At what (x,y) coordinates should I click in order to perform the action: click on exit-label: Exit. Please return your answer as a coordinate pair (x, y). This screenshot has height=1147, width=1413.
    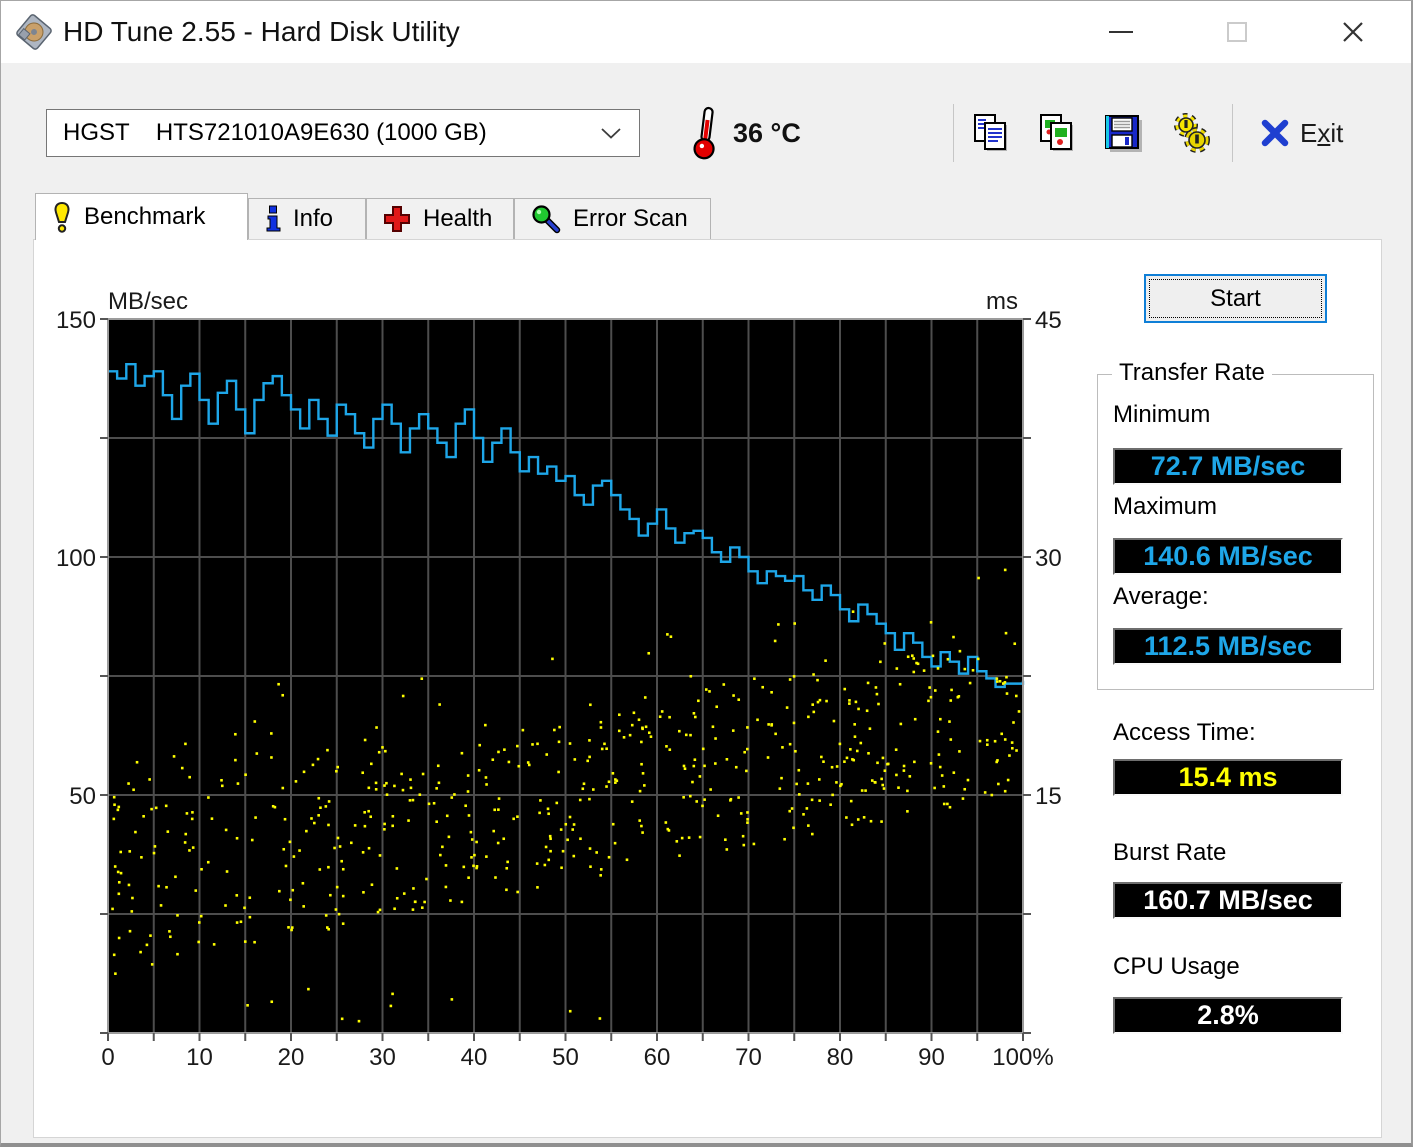
    Looking at the image, I should click on (1322, 132).